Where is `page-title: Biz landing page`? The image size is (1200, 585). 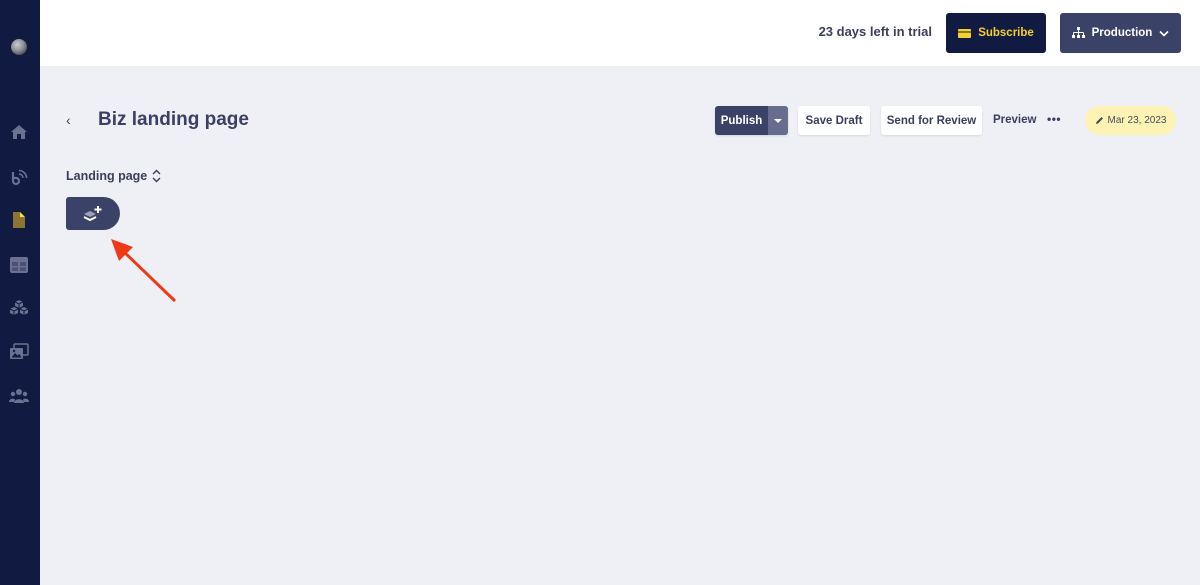 page-title: Biz landing page is located at coordinates (173, 119).